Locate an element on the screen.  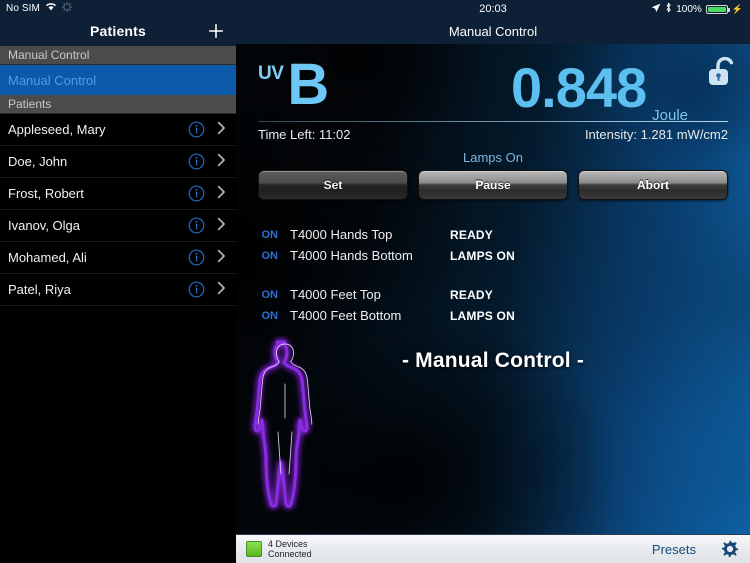
connection-text: 4 Devices Connected is located at coordinates (290, 549).